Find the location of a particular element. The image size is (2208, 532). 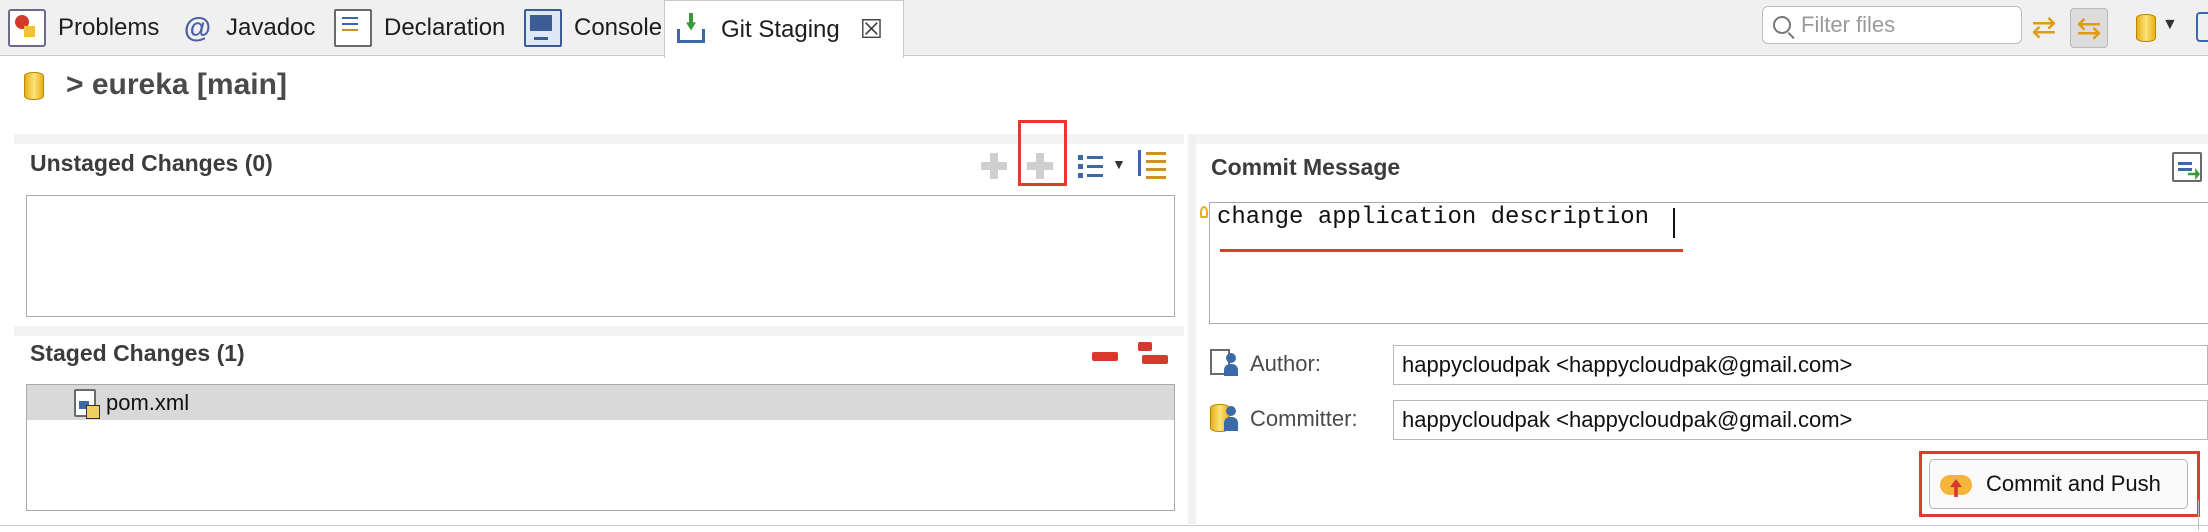

repository-selector is located at coordinates (2148, 27).